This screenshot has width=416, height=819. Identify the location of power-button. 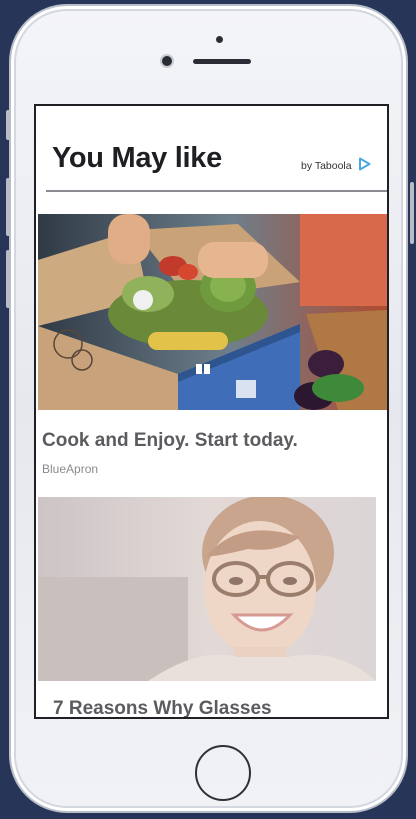
(412, 213).